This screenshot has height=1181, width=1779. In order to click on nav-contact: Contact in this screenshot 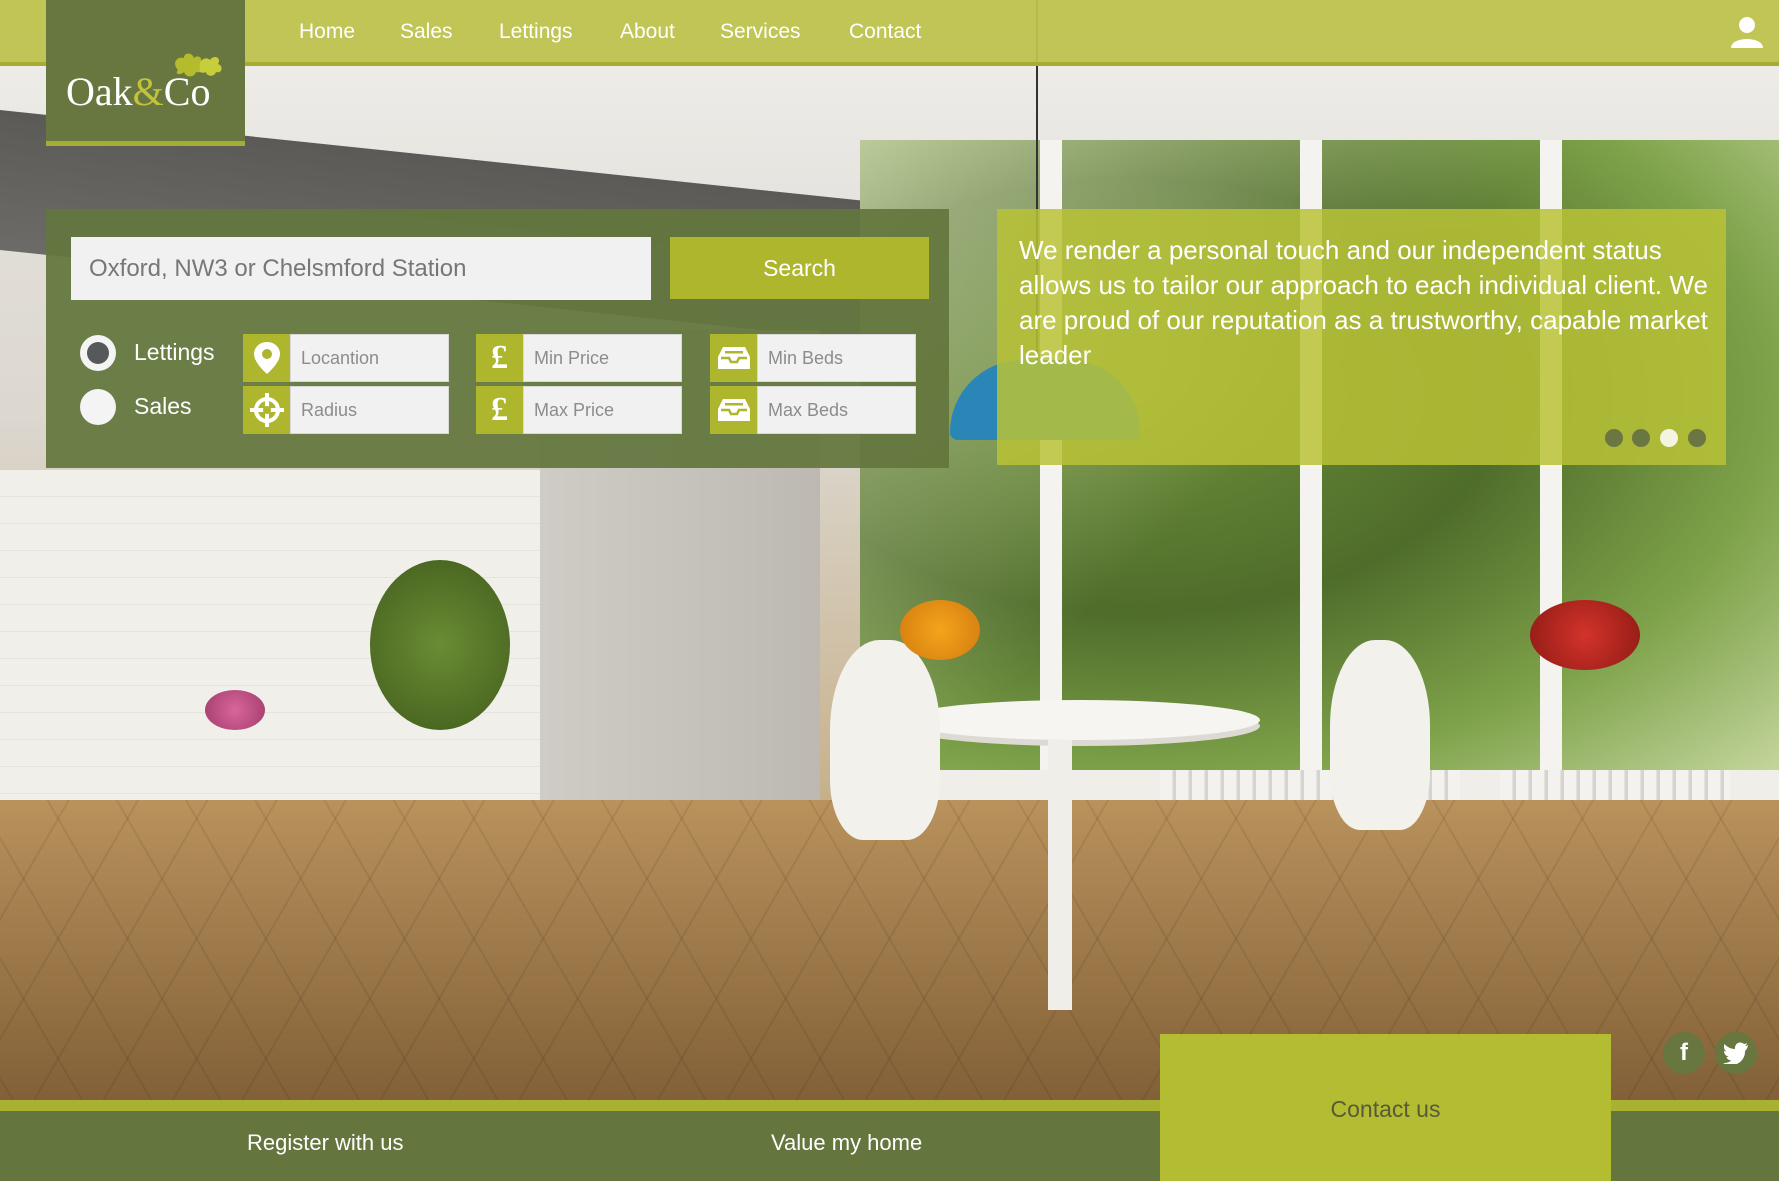, I will do `click(885, 32)`.